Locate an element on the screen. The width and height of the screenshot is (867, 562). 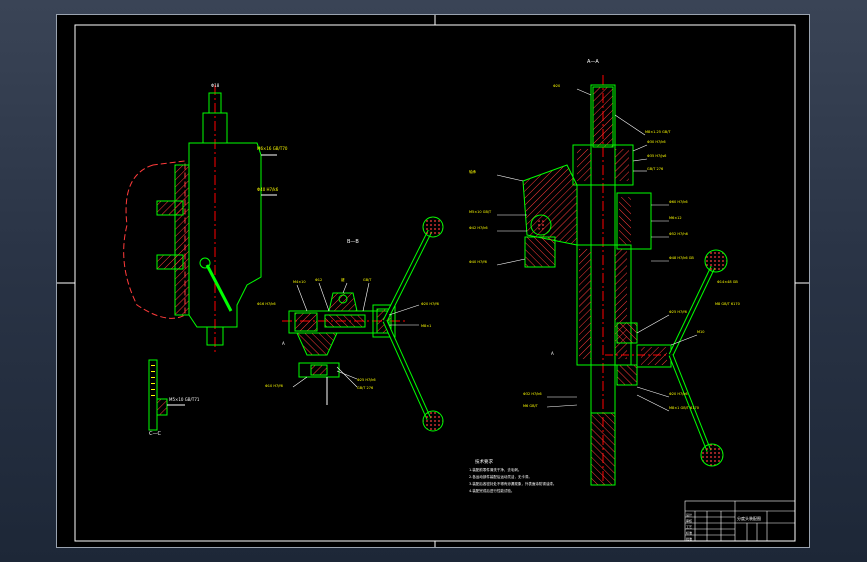
svg-text: Φ40 H7/f6 is located at coordinates (478, 262).